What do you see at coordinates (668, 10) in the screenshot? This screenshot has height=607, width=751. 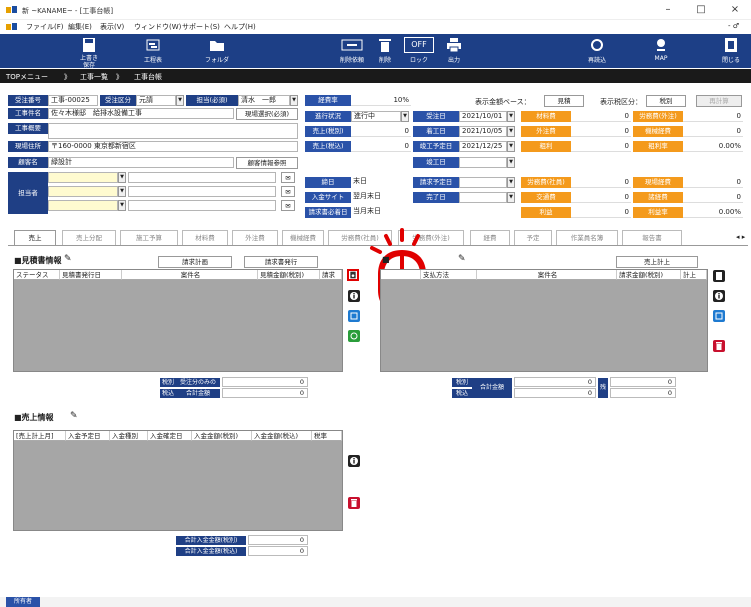 I see `minimize-button: –` at bounding box center [668, 10].